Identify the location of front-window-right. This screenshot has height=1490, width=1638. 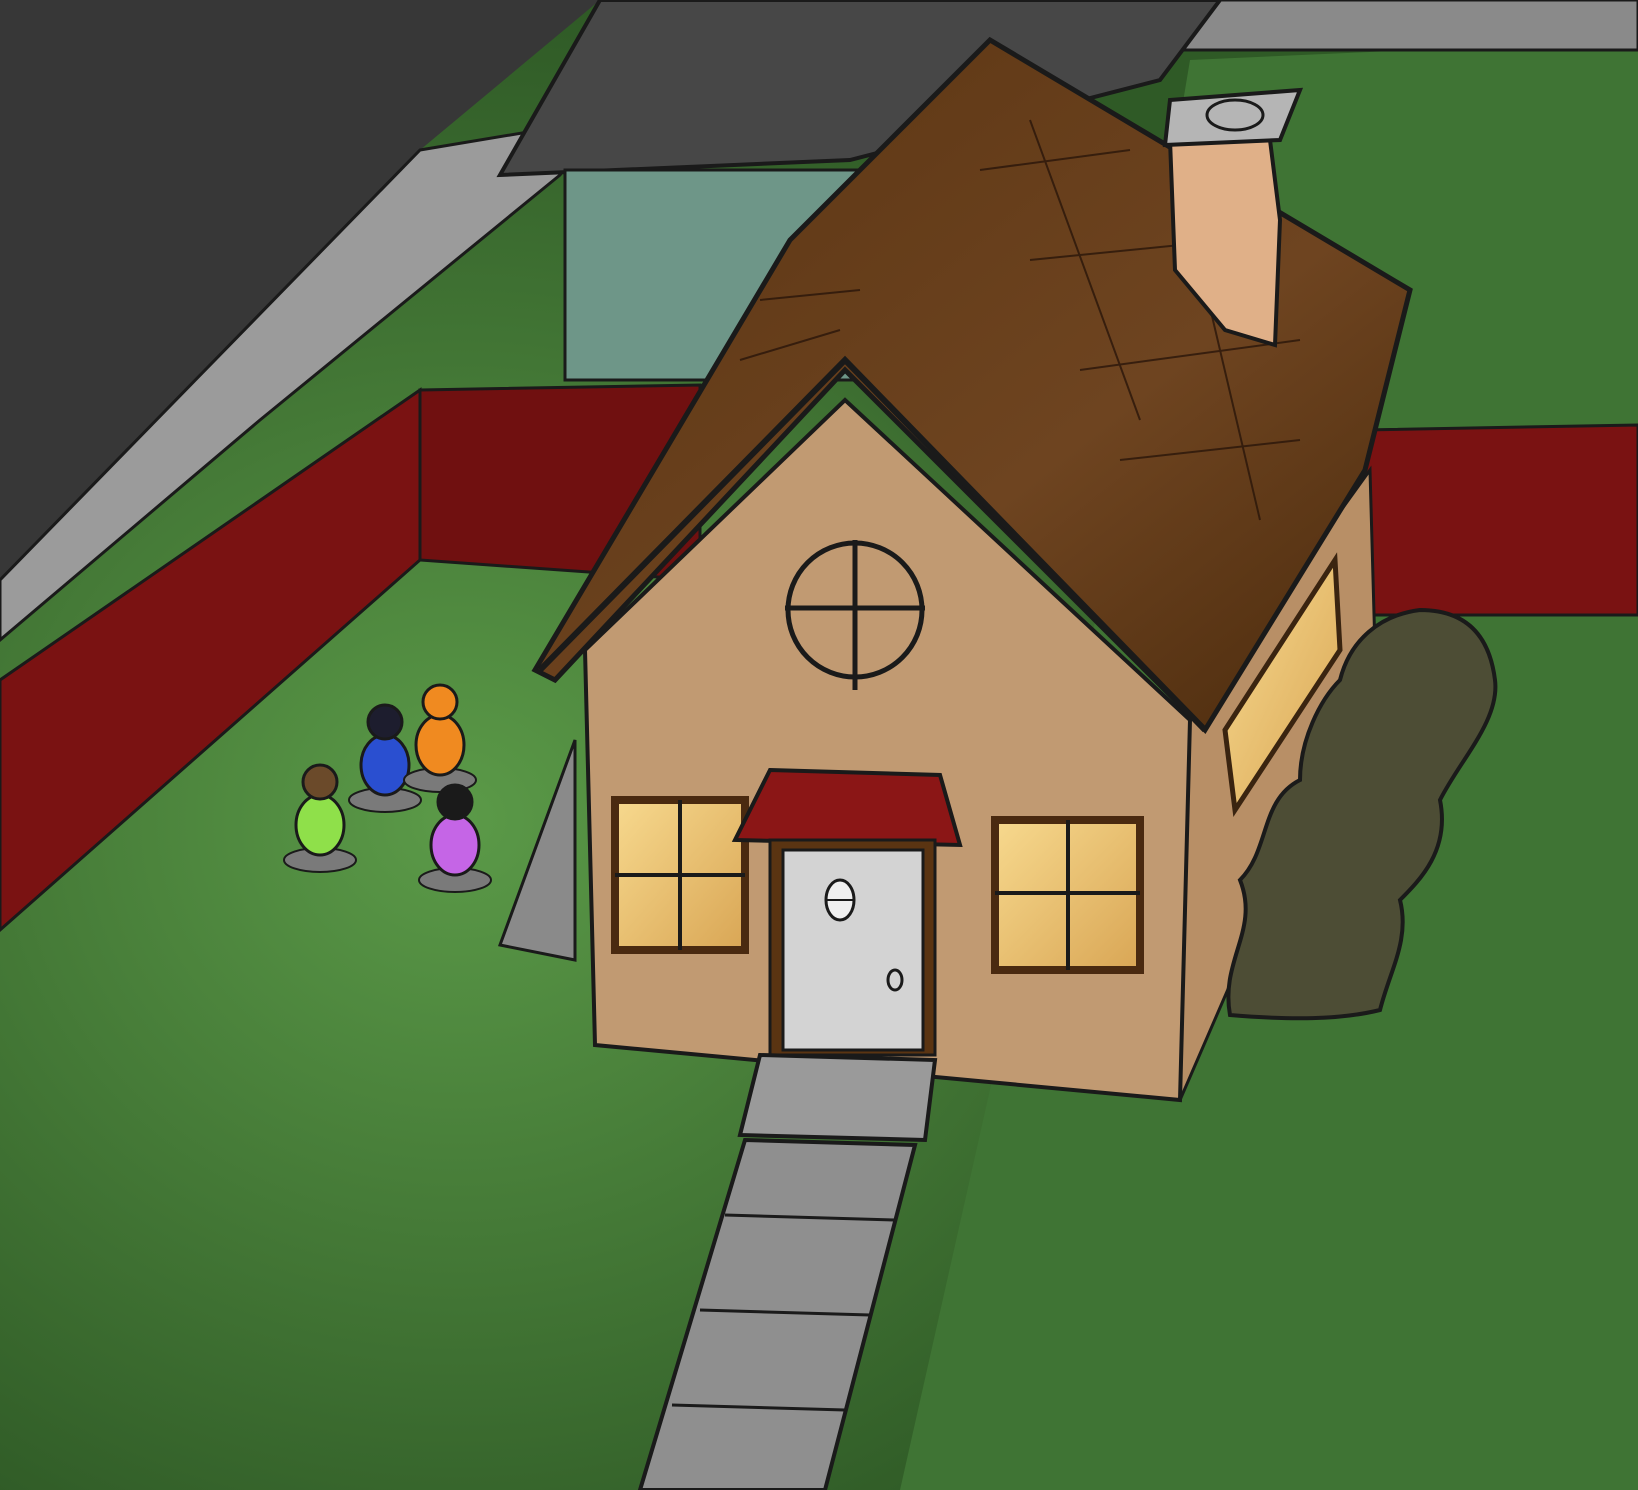
(1067, 895).